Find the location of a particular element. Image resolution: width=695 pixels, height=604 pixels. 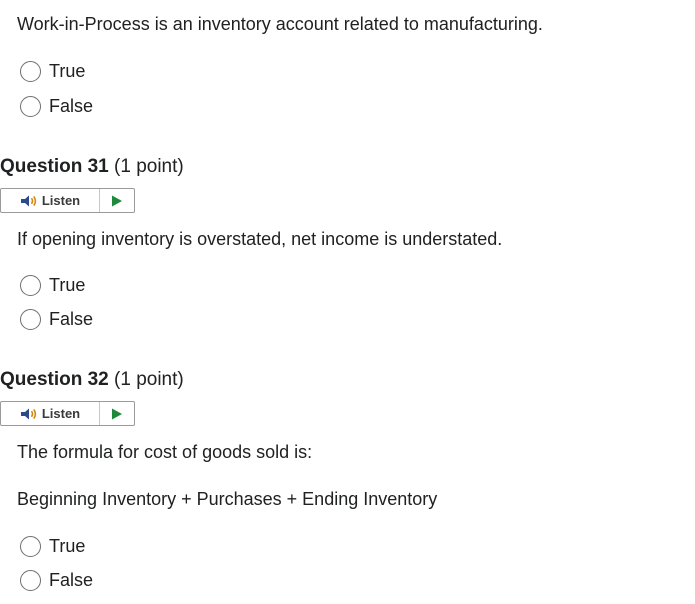

question-32-text: The formula for cost of goods sold is: is located at coordinates (165, 452).